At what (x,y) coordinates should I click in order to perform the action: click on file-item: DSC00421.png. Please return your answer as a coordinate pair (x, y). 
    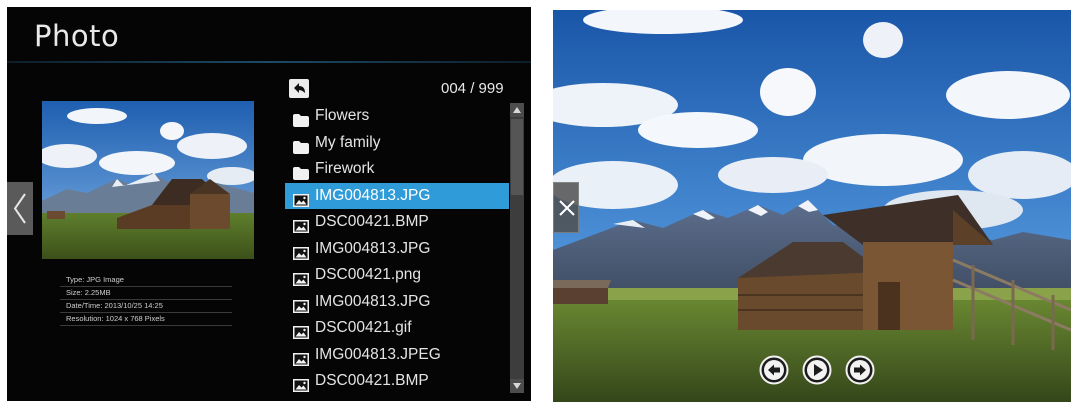
    Looking at the image, I should click on (397, 275).